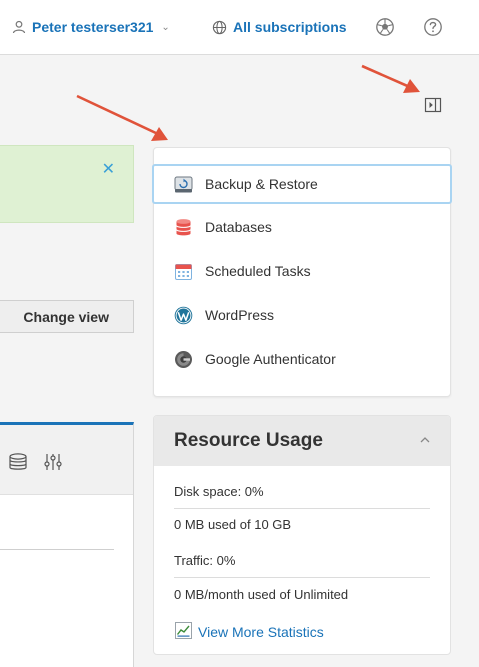 This screenshot has width=479, height=667. What do you see at coordinates (303, 315) in the screenshot?
I see `app-item-wordpress: WordPress` at bounding box center [303, 315].